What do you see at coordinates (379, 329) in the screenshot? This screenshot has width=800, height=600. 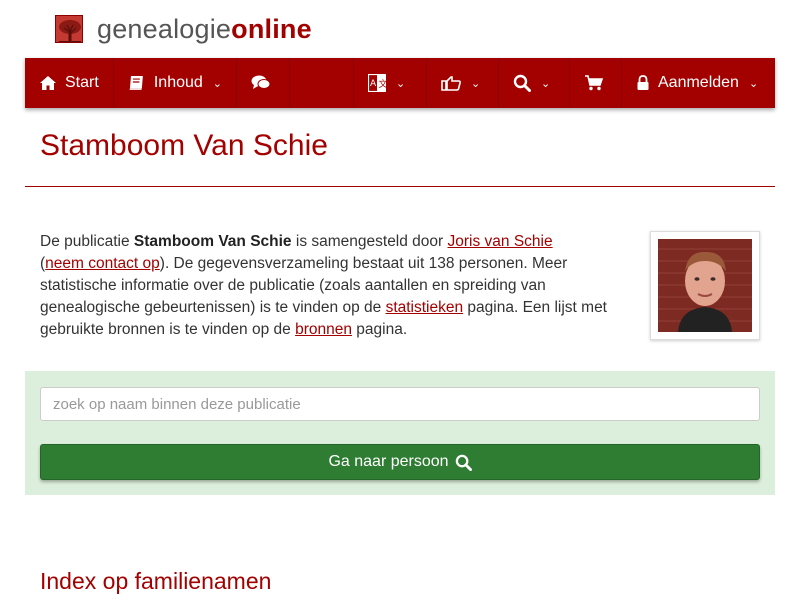 I see `intro-text-6: pagina.` at bounding box center [379, 329].